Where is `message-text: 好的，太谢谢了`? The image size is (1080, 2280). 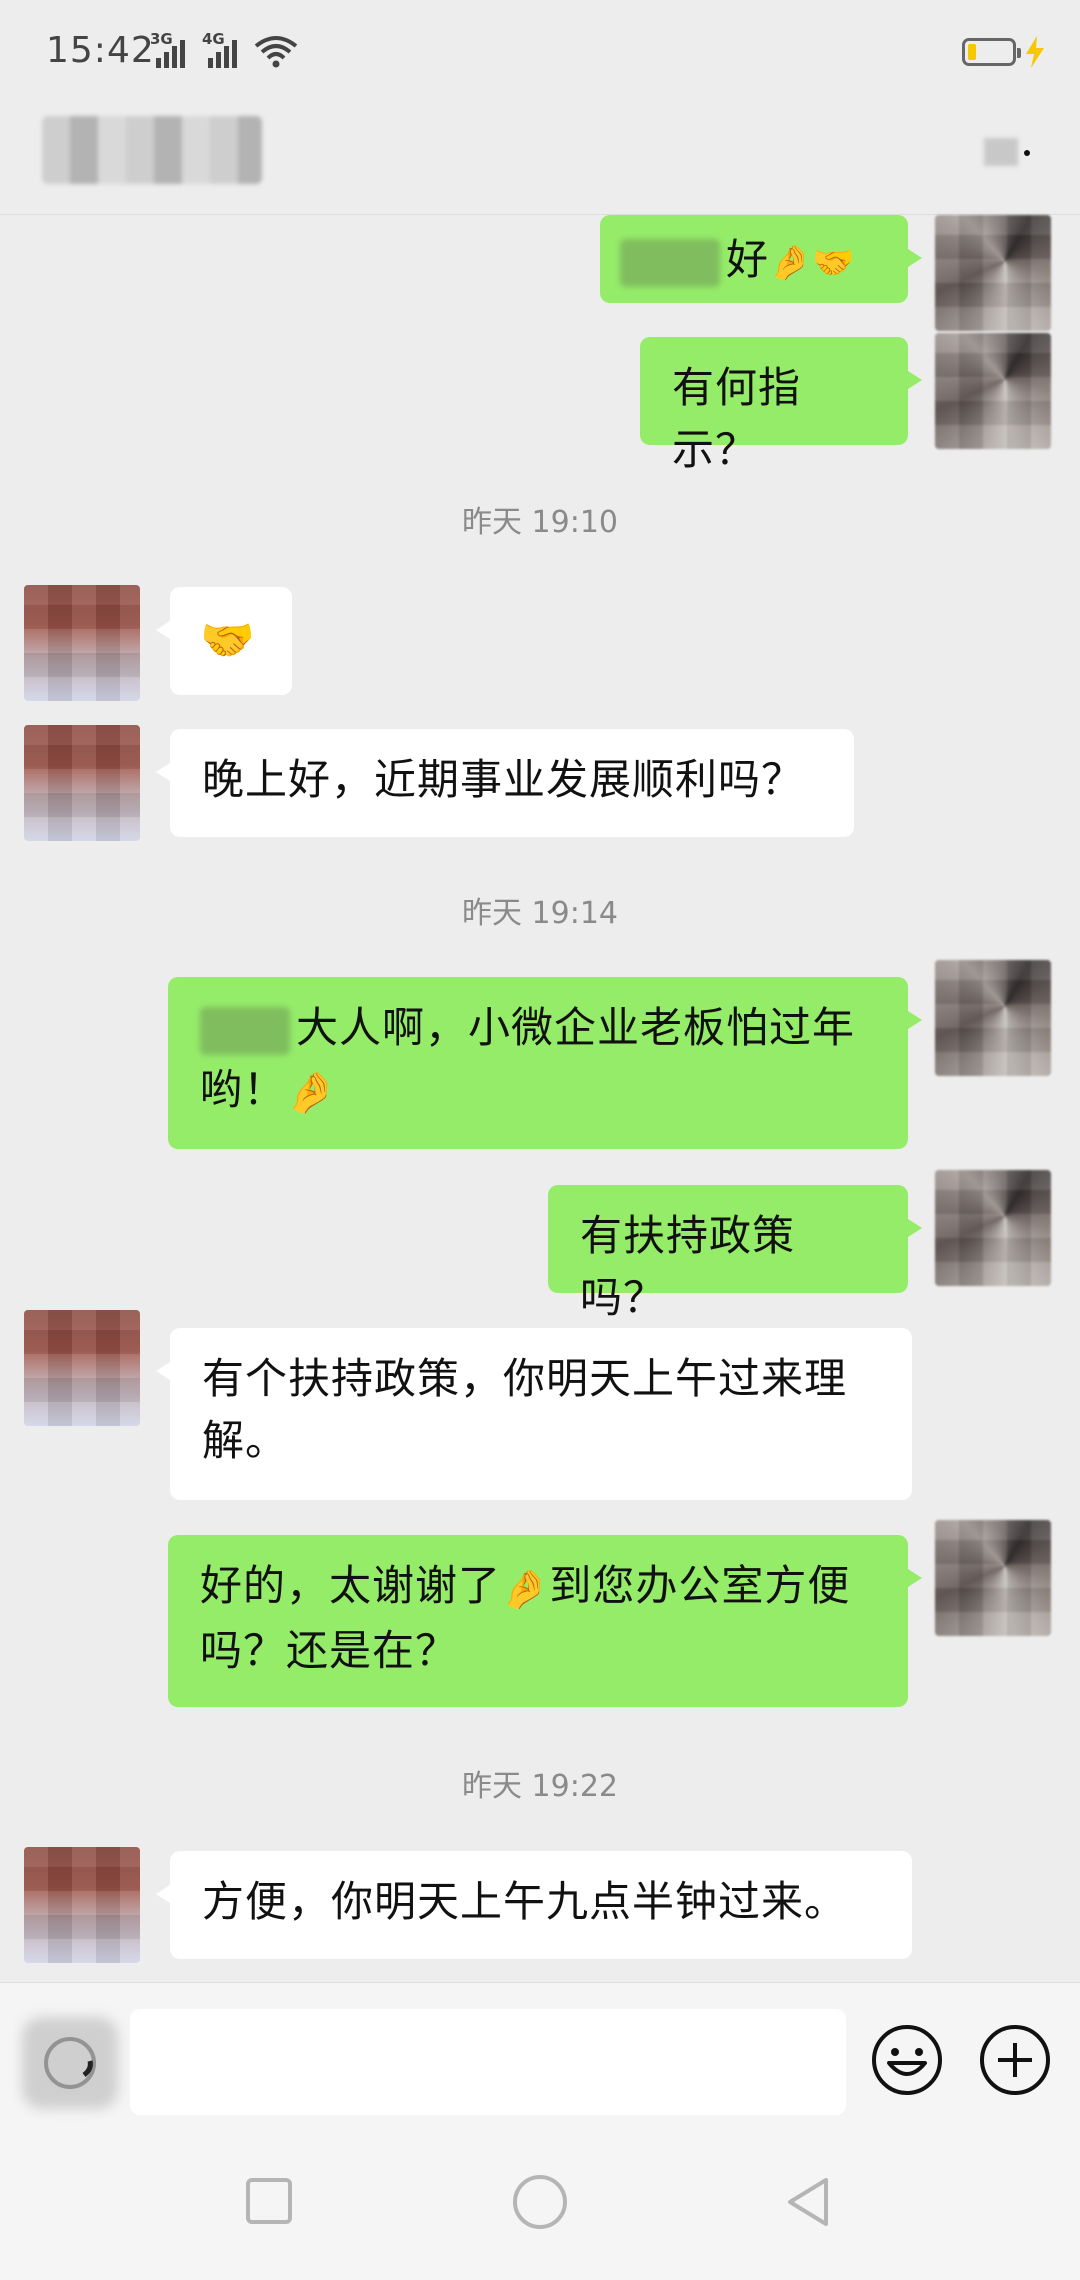 message-text: 好的，太谢谢了 is located at coordinates (351, 1585).